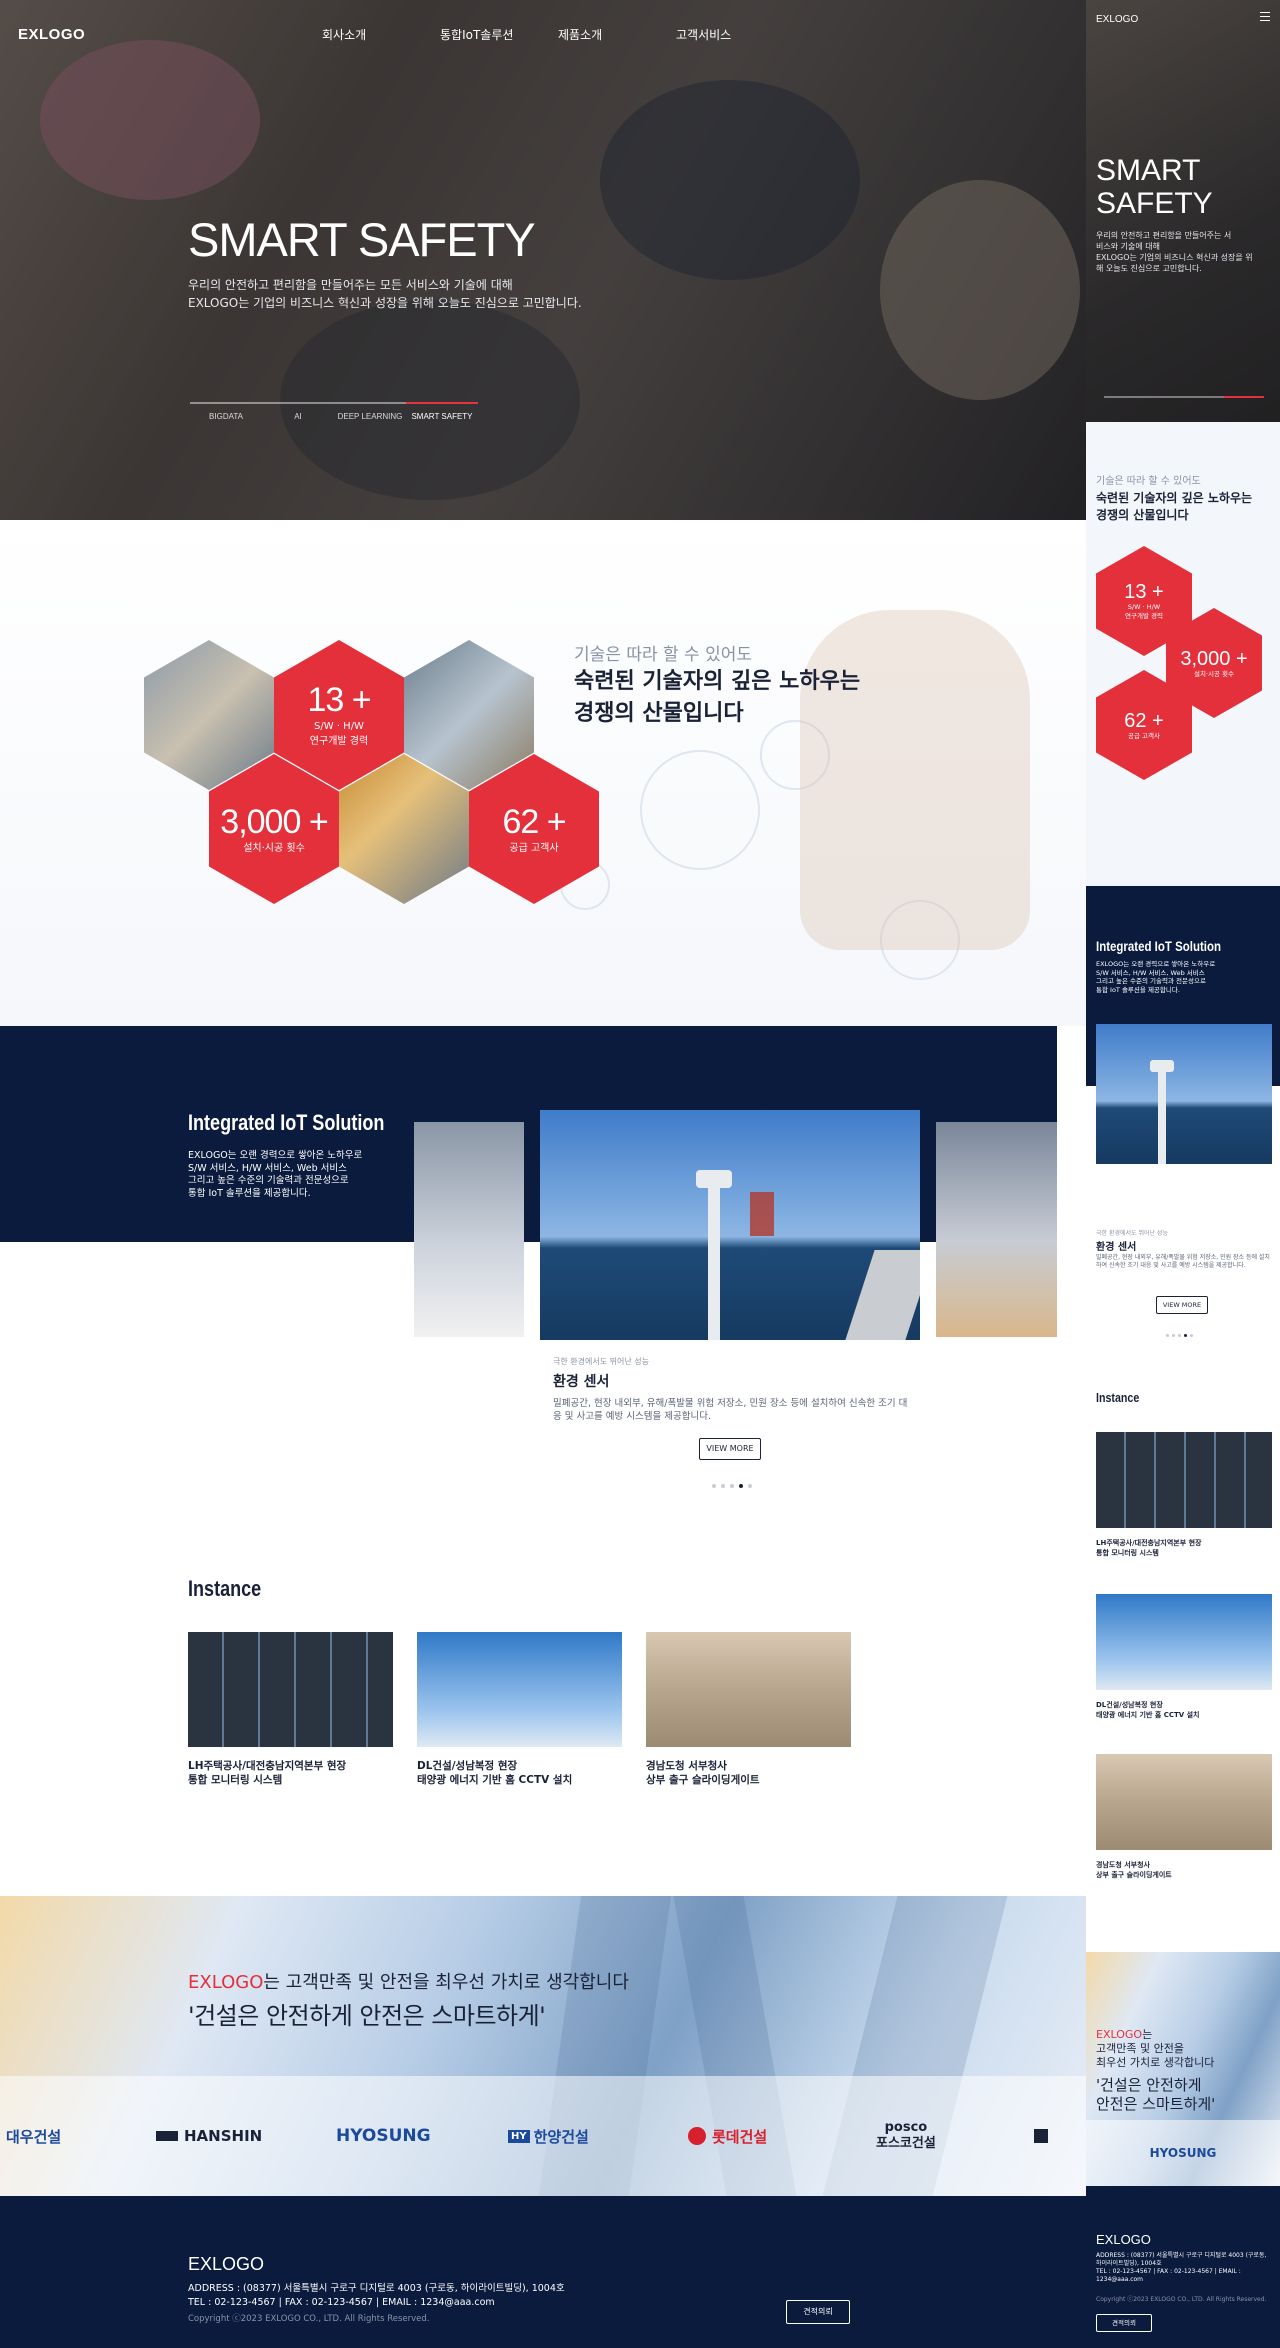  Describe the element at coordinates (915, 780) in the screenshot. I see `hand-illustration` at that location.